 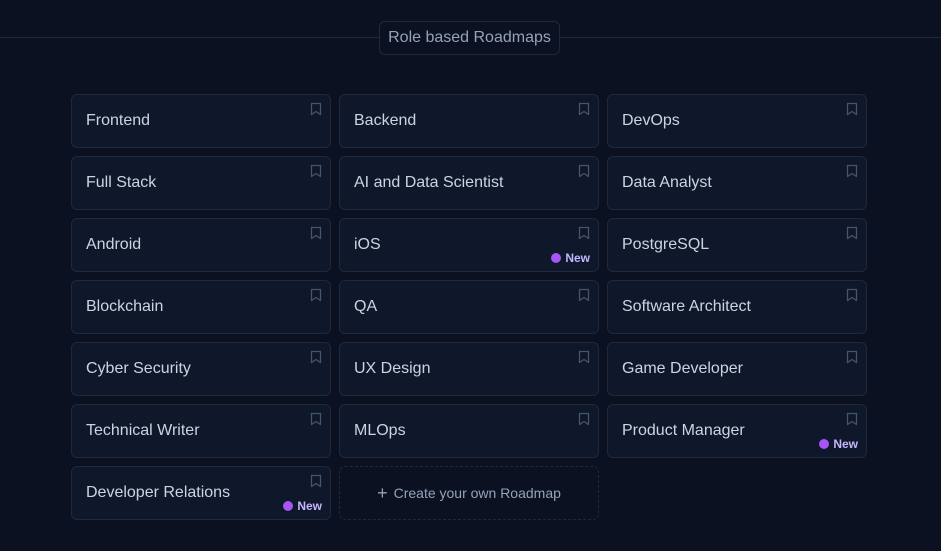 What do you see at coordinates (667, 182) in the screenshot?
I see `roadmap-card-label: Data Analyst` at bounding box center [667, 182].